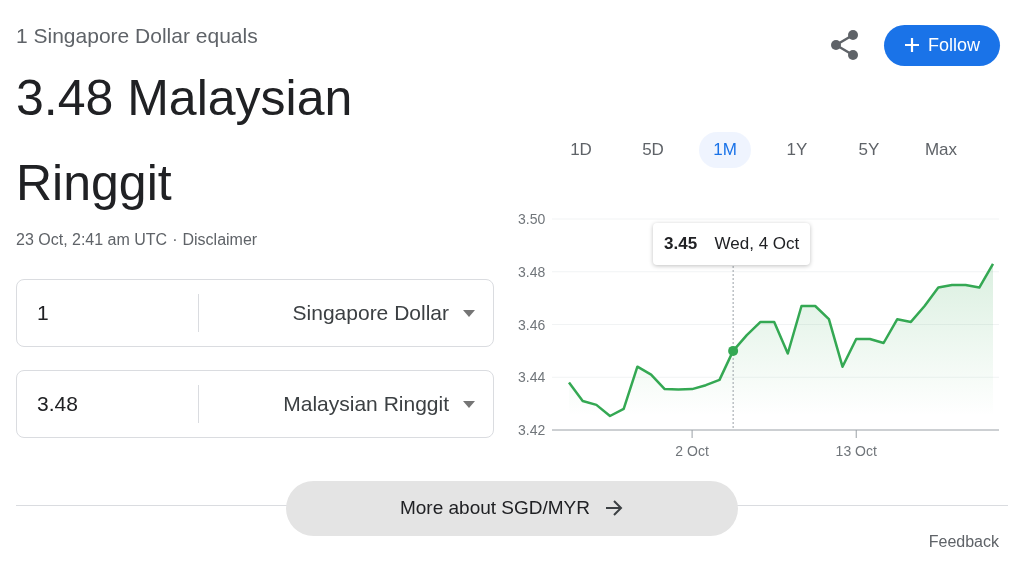 The image size is (1024, 579). I want to click on chart-tooltip: 3.45 Wed, 4 Oct, so click(732, 244).